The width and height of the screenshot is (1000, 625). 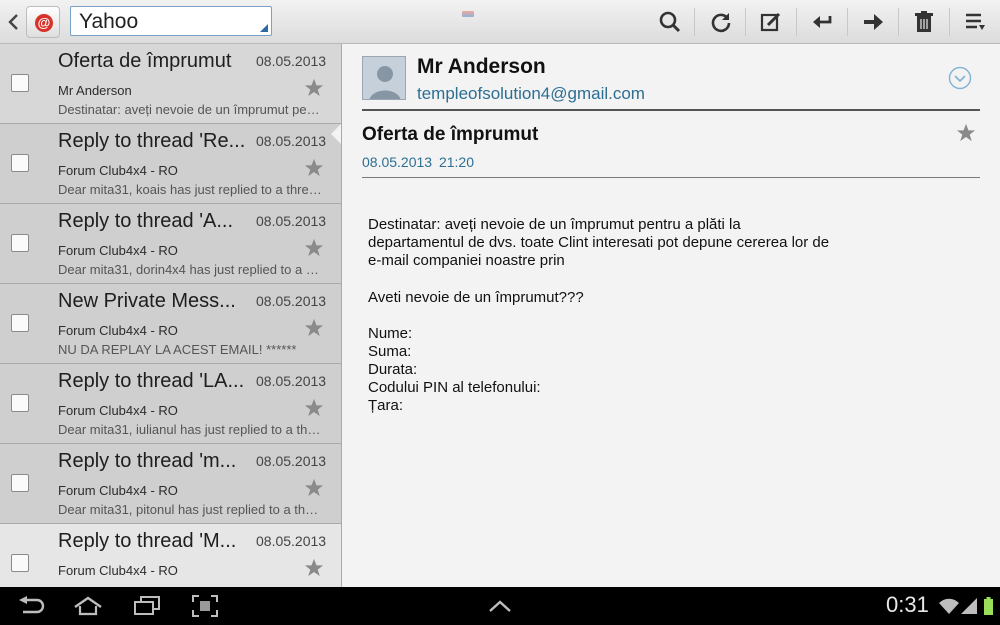 I want to click on avatar, so click(x=384, y=78).